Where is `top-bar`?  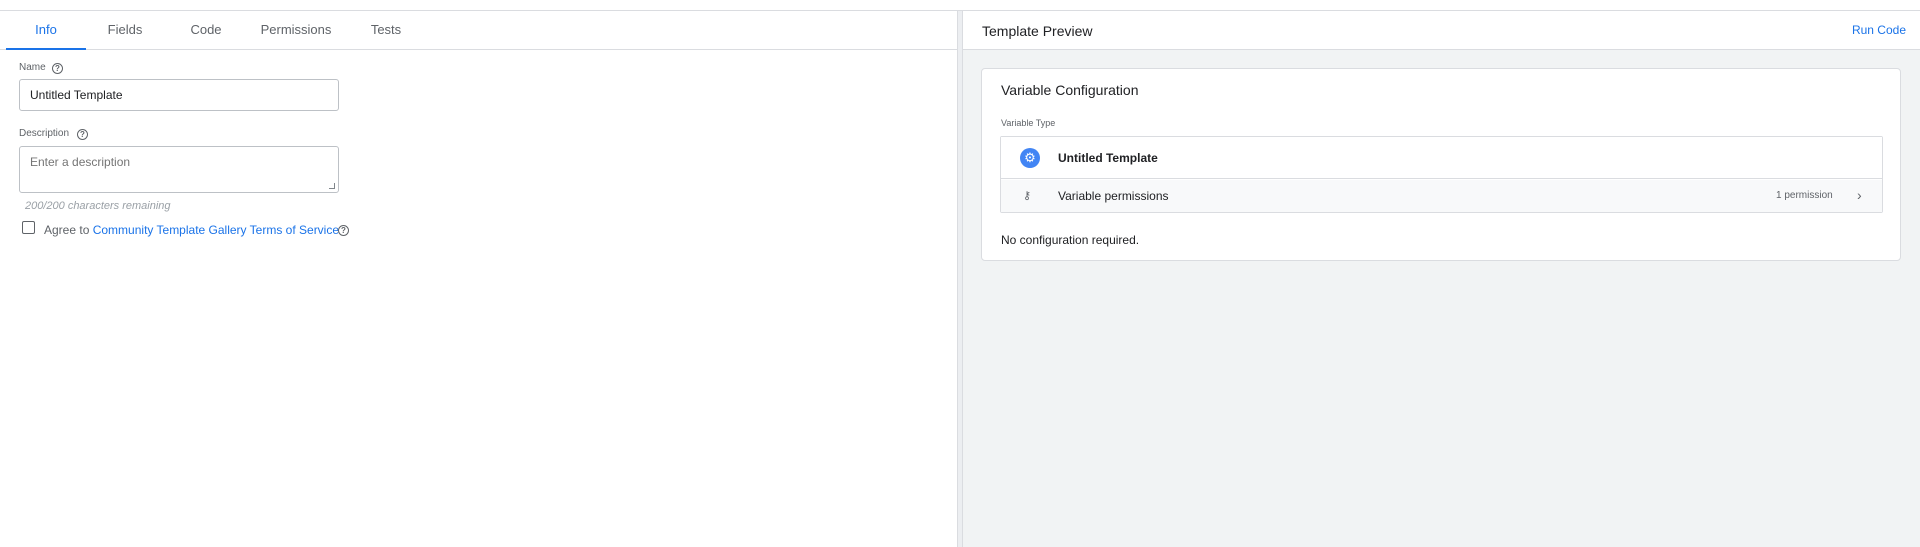
top-bar is located at coordinates (960, 5).